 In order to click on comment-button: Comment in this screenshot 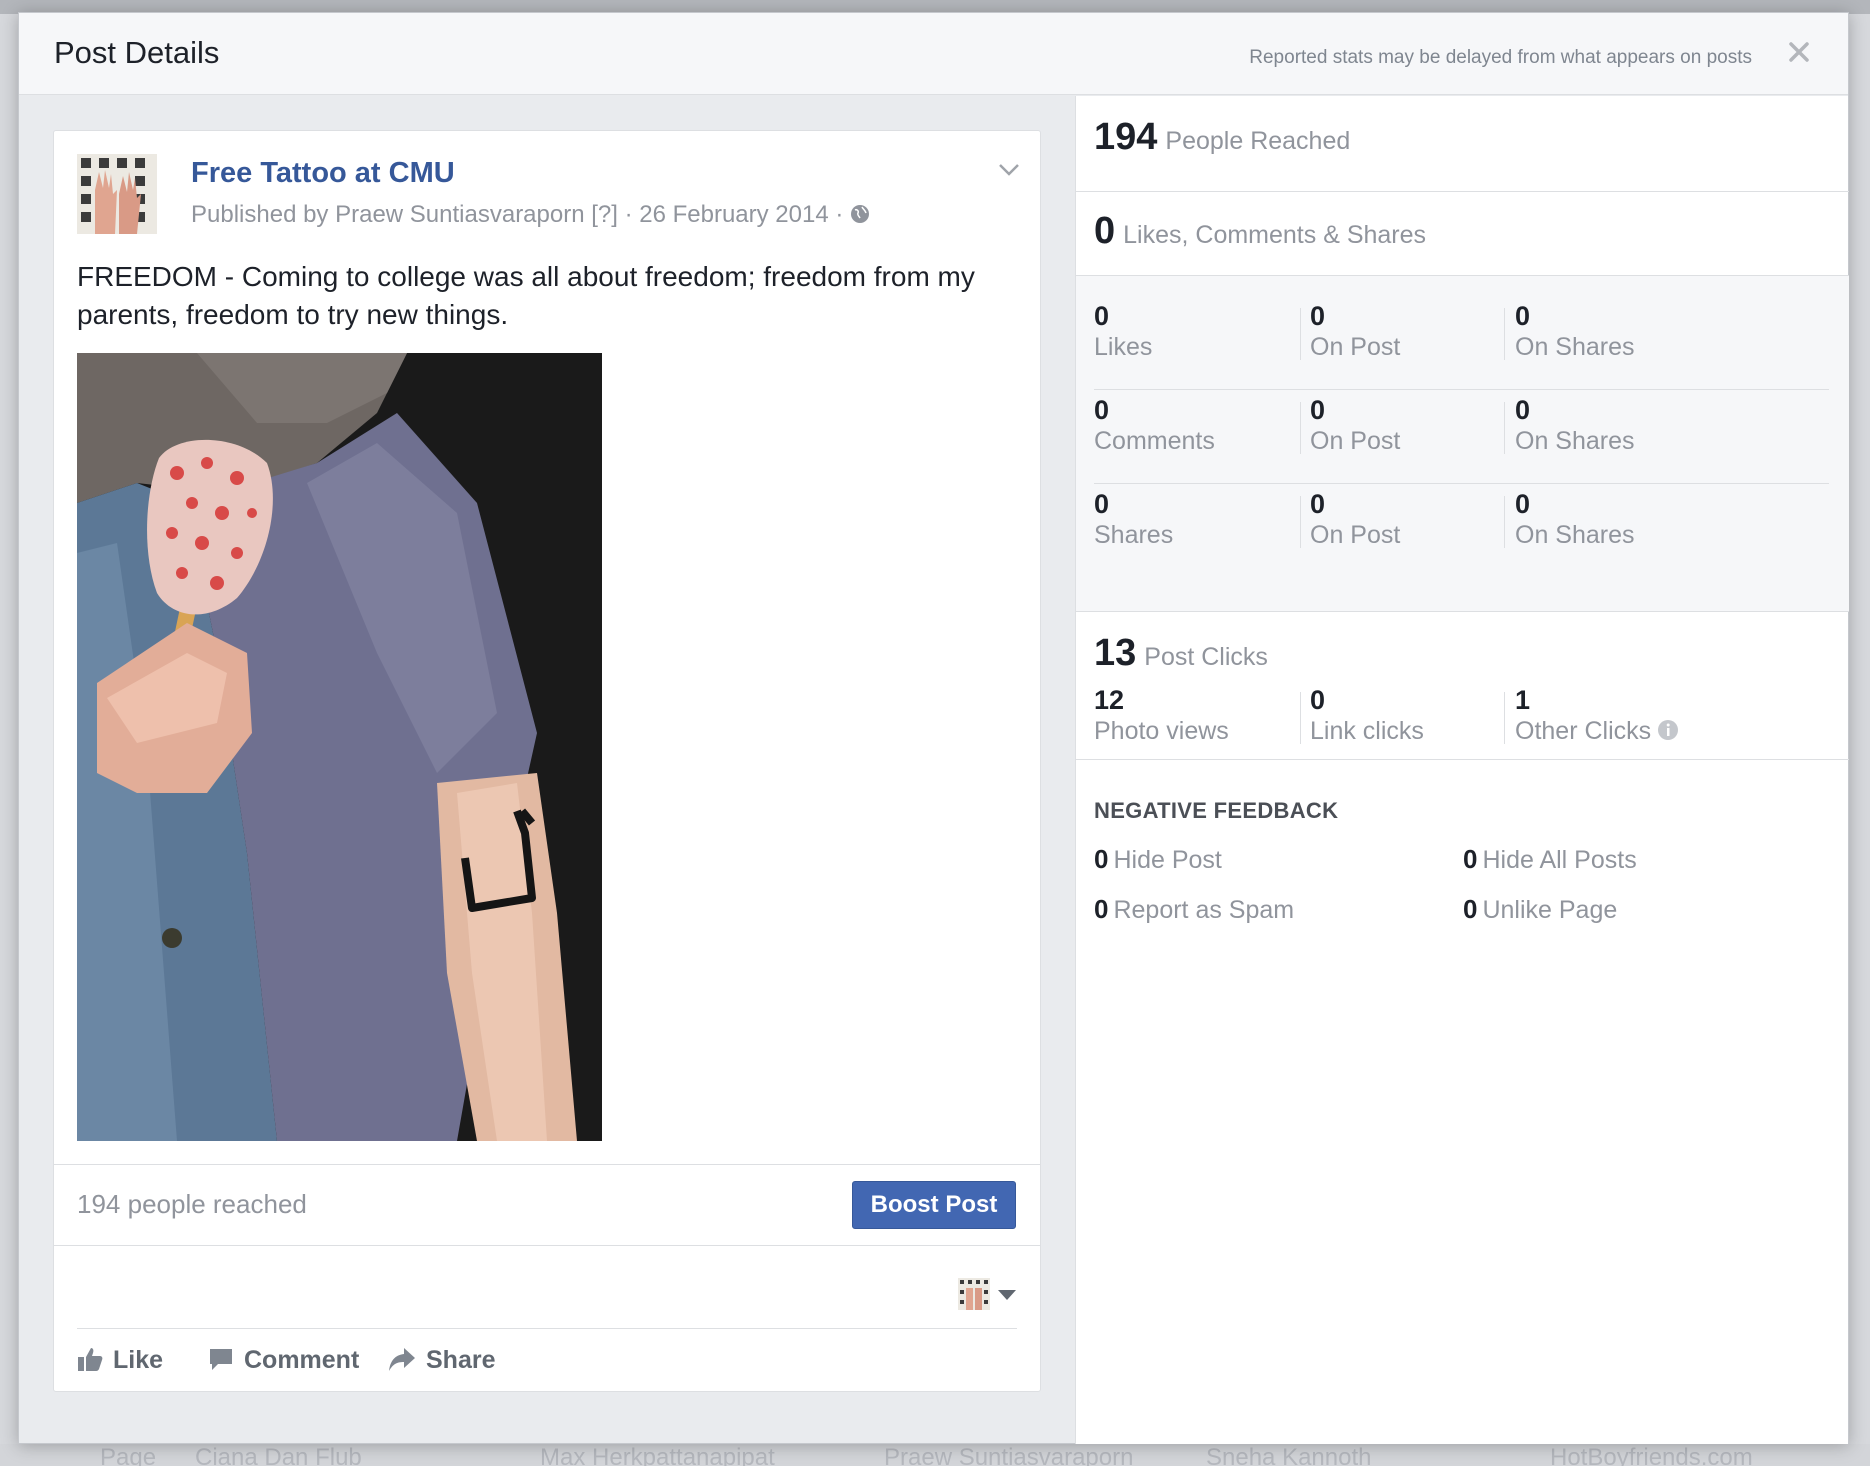, I will do `click(283, 1363)`.